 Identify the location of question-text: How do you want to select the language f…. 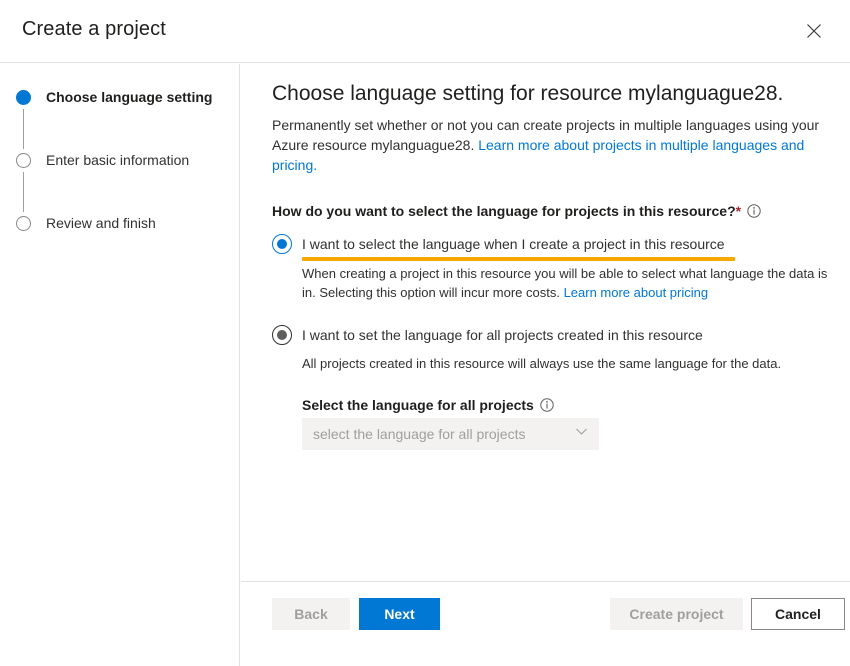
(504, 211).